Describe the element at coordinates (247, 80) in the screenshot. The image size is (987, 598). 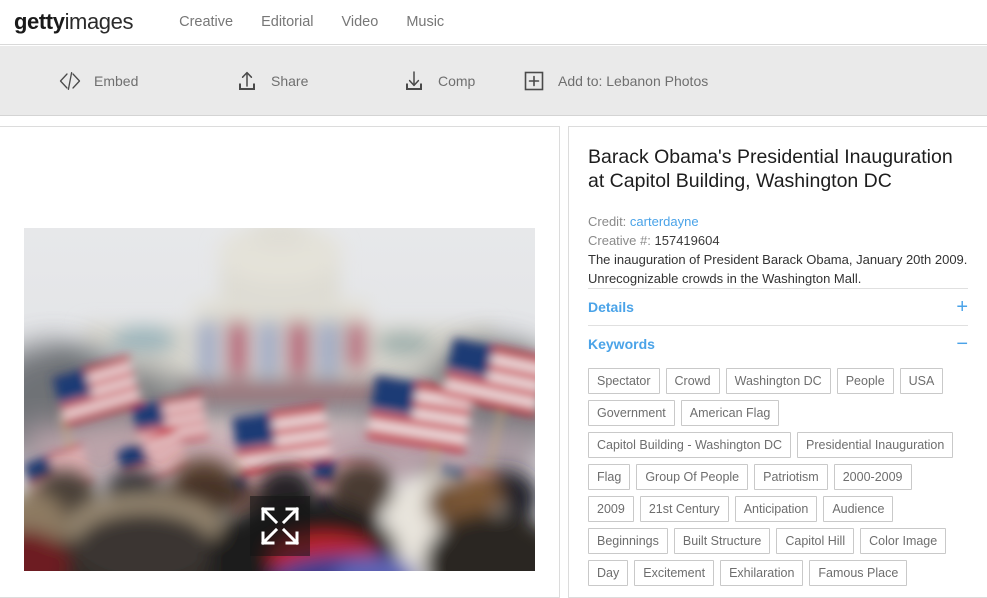
I see `share-upload-icon` at that location.